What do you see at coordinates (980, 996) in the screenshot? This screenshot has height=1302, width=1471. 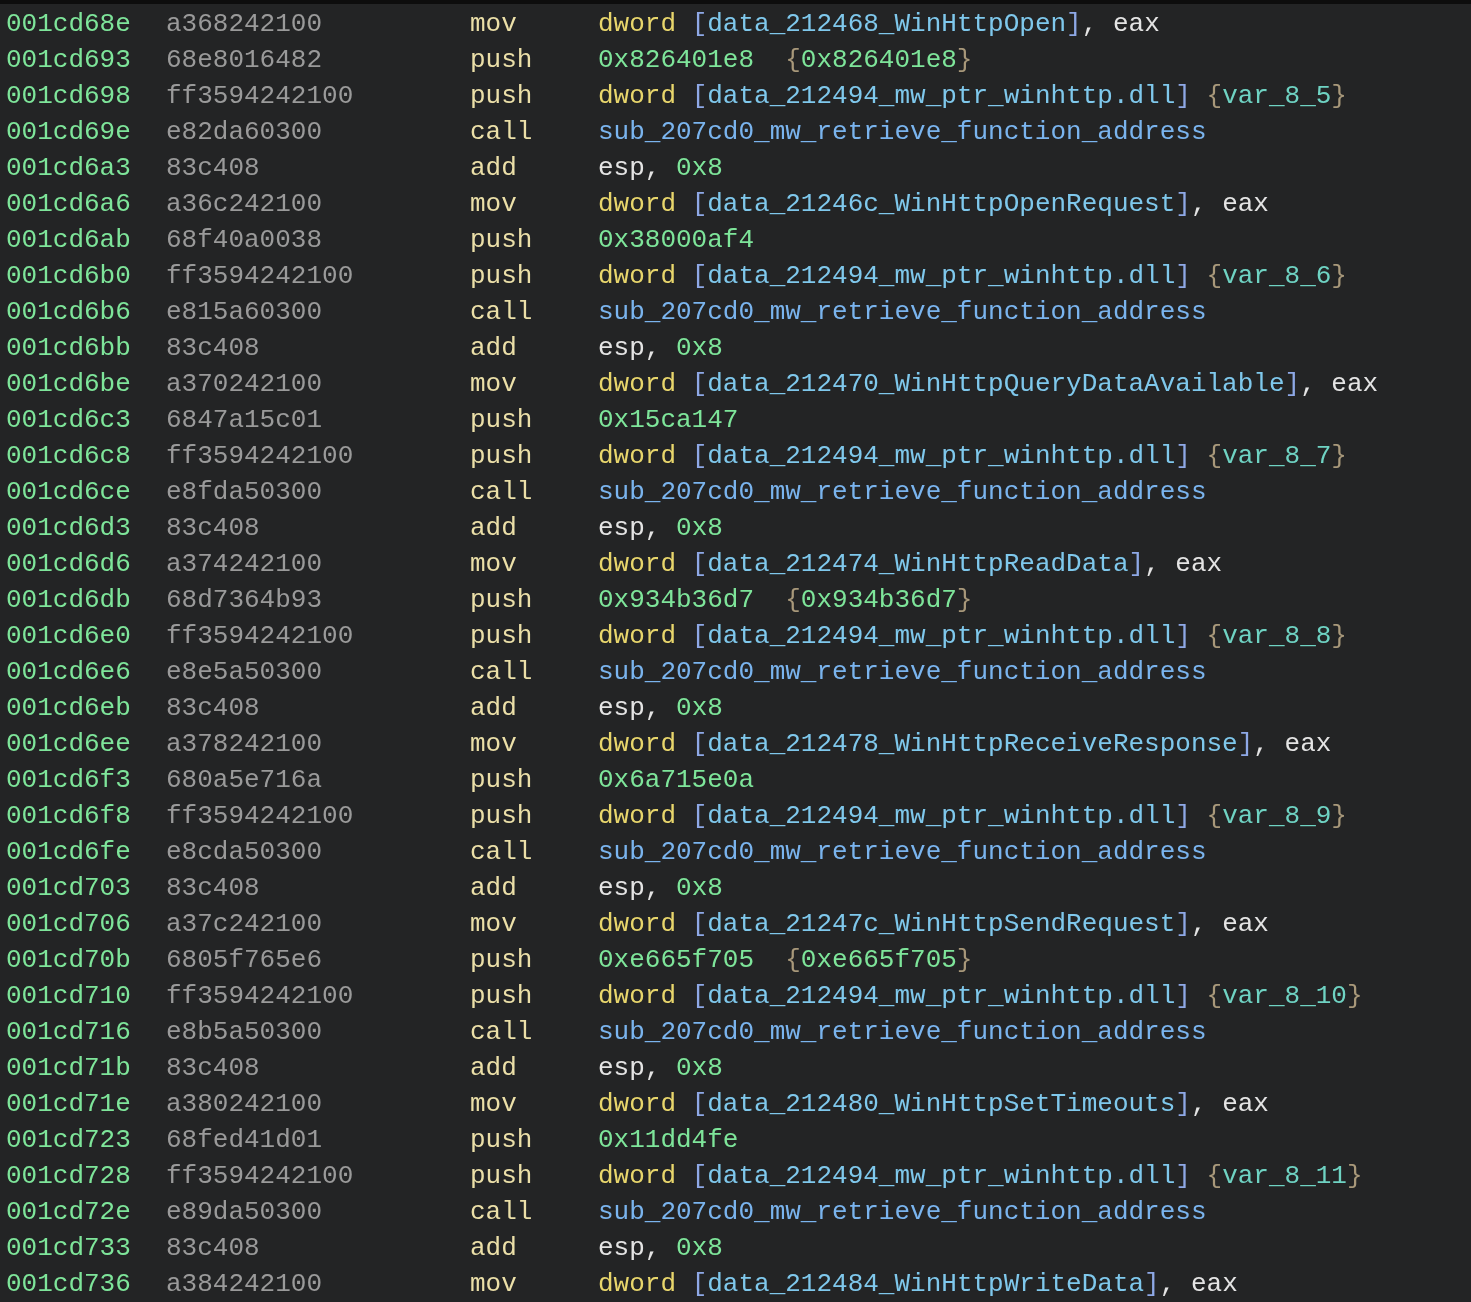 I see `operand-cell-text: dword [data_212494_mw_ptr_winhttp.dll] {var_8_10}` at bounding box center [980, 996].